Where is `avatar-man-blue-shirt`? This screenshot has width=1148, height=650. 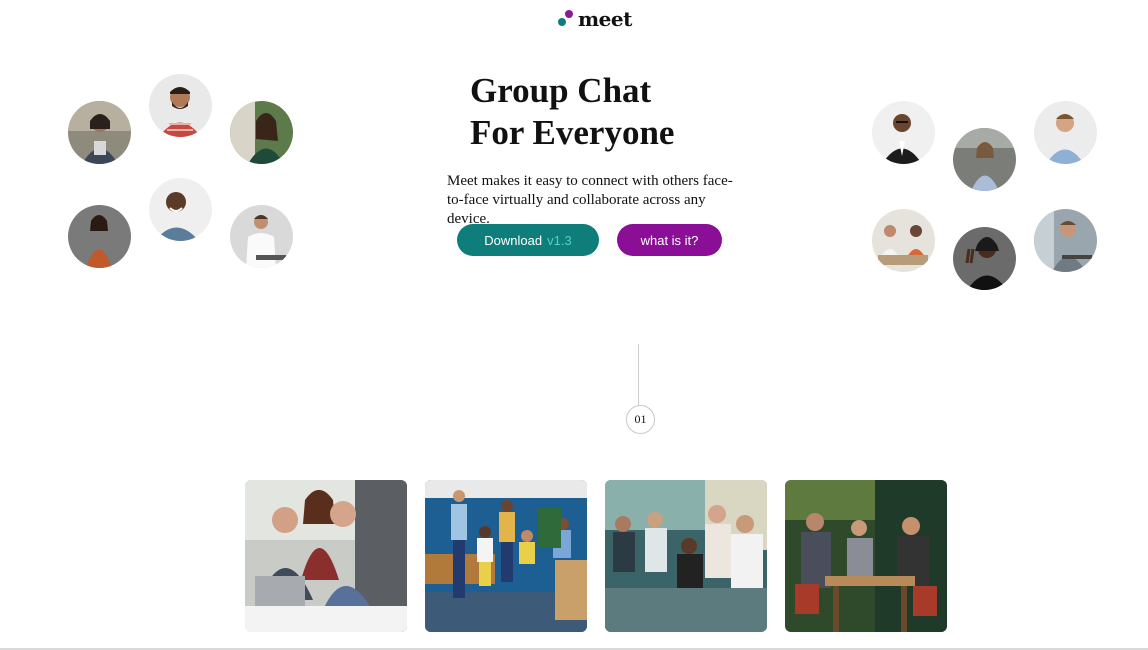 avatar-man-blue-shirt is located at coordinates (1065, 132).